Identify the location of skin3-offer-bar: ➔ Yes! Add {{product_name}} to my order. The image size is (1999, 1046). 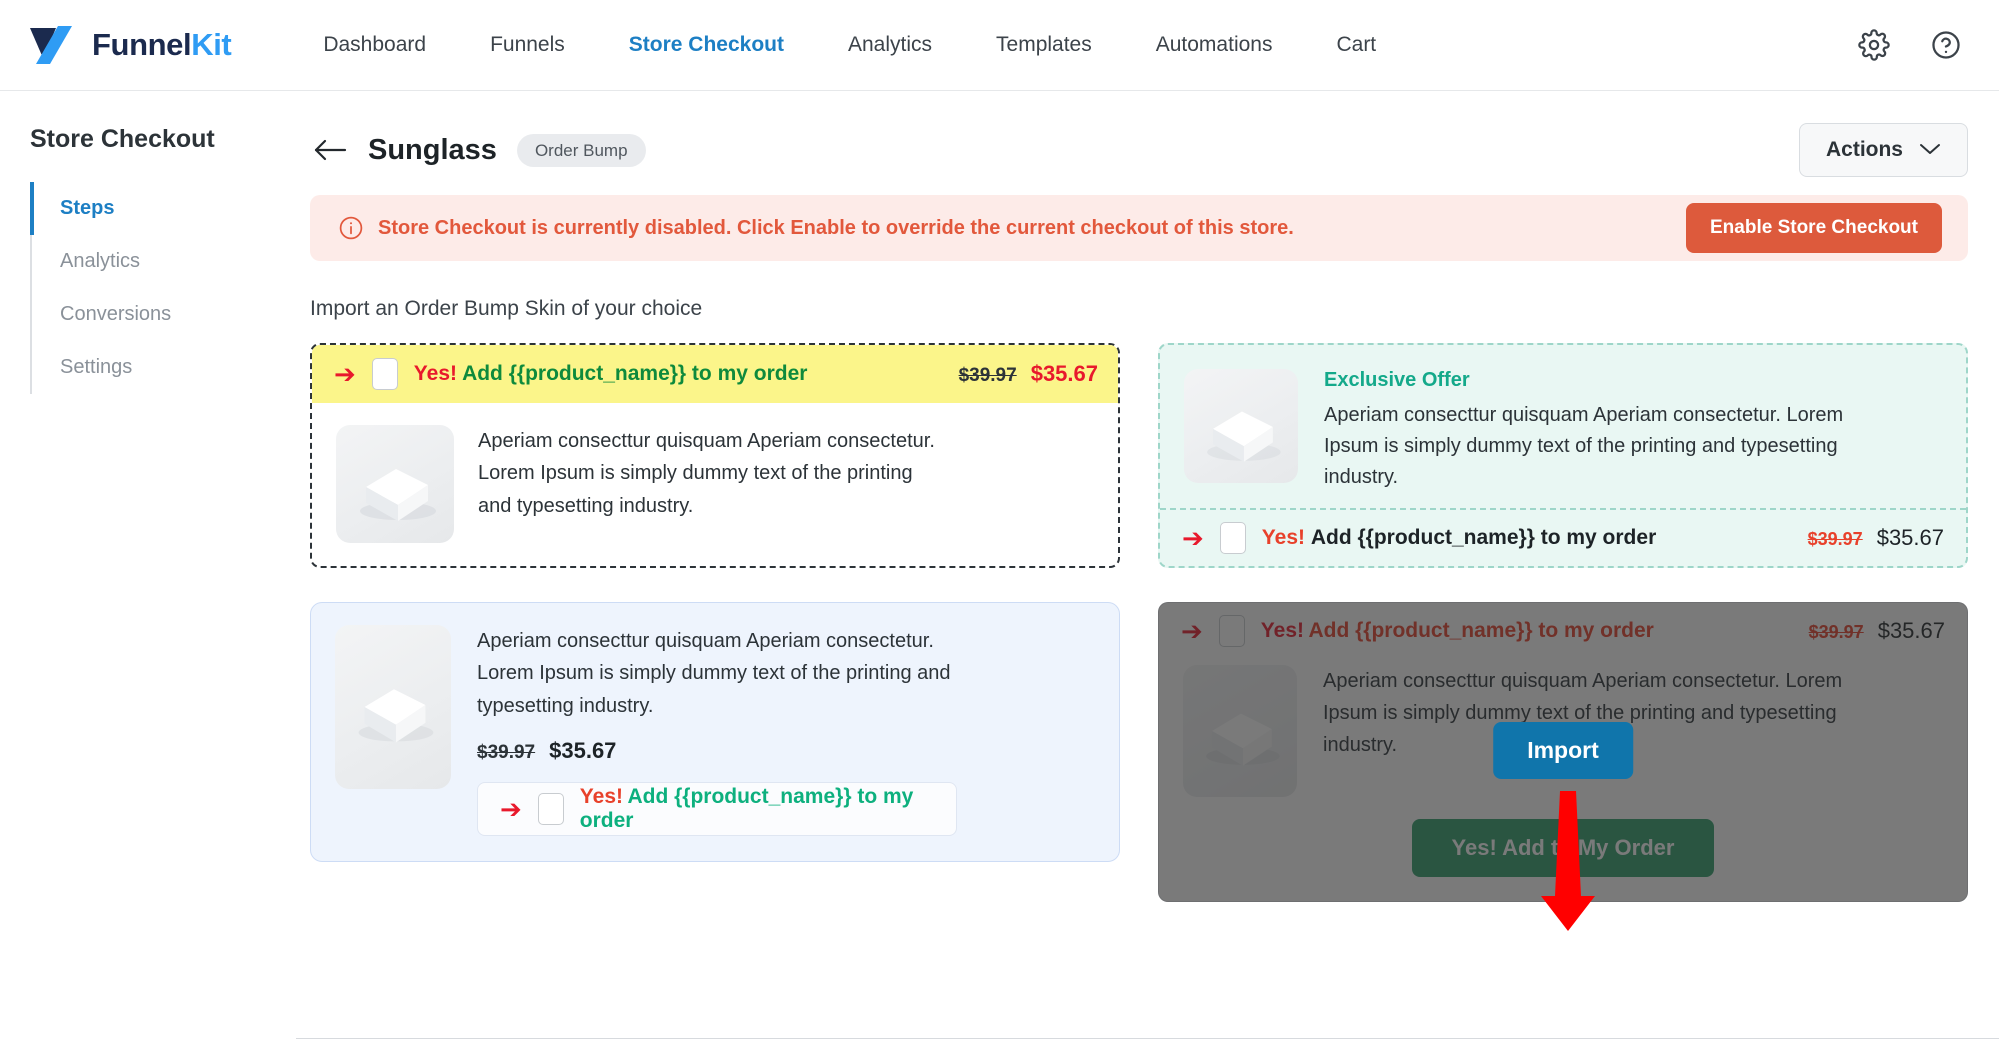
(717, 809).